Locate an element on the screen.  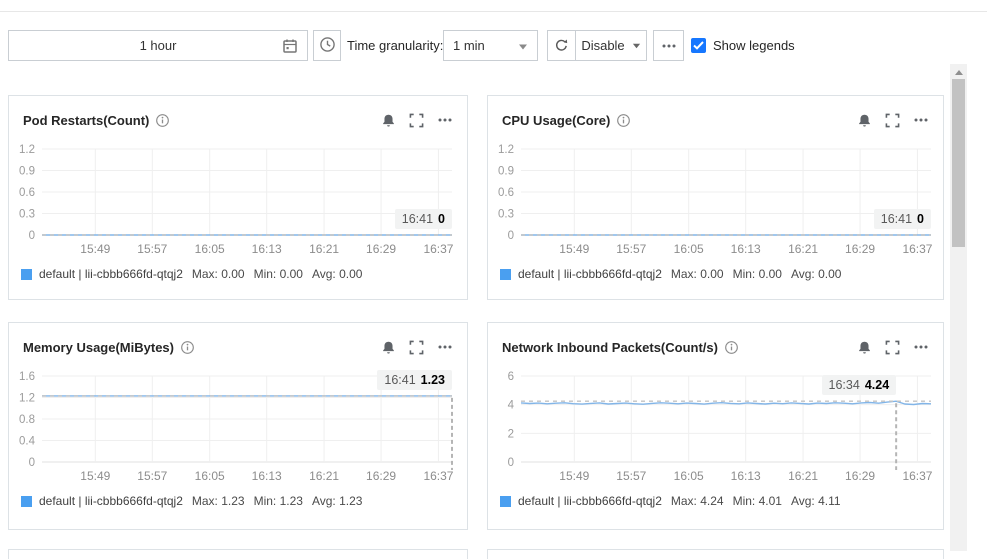
svg-text: 0.6 is located at coordinates (27, 193).